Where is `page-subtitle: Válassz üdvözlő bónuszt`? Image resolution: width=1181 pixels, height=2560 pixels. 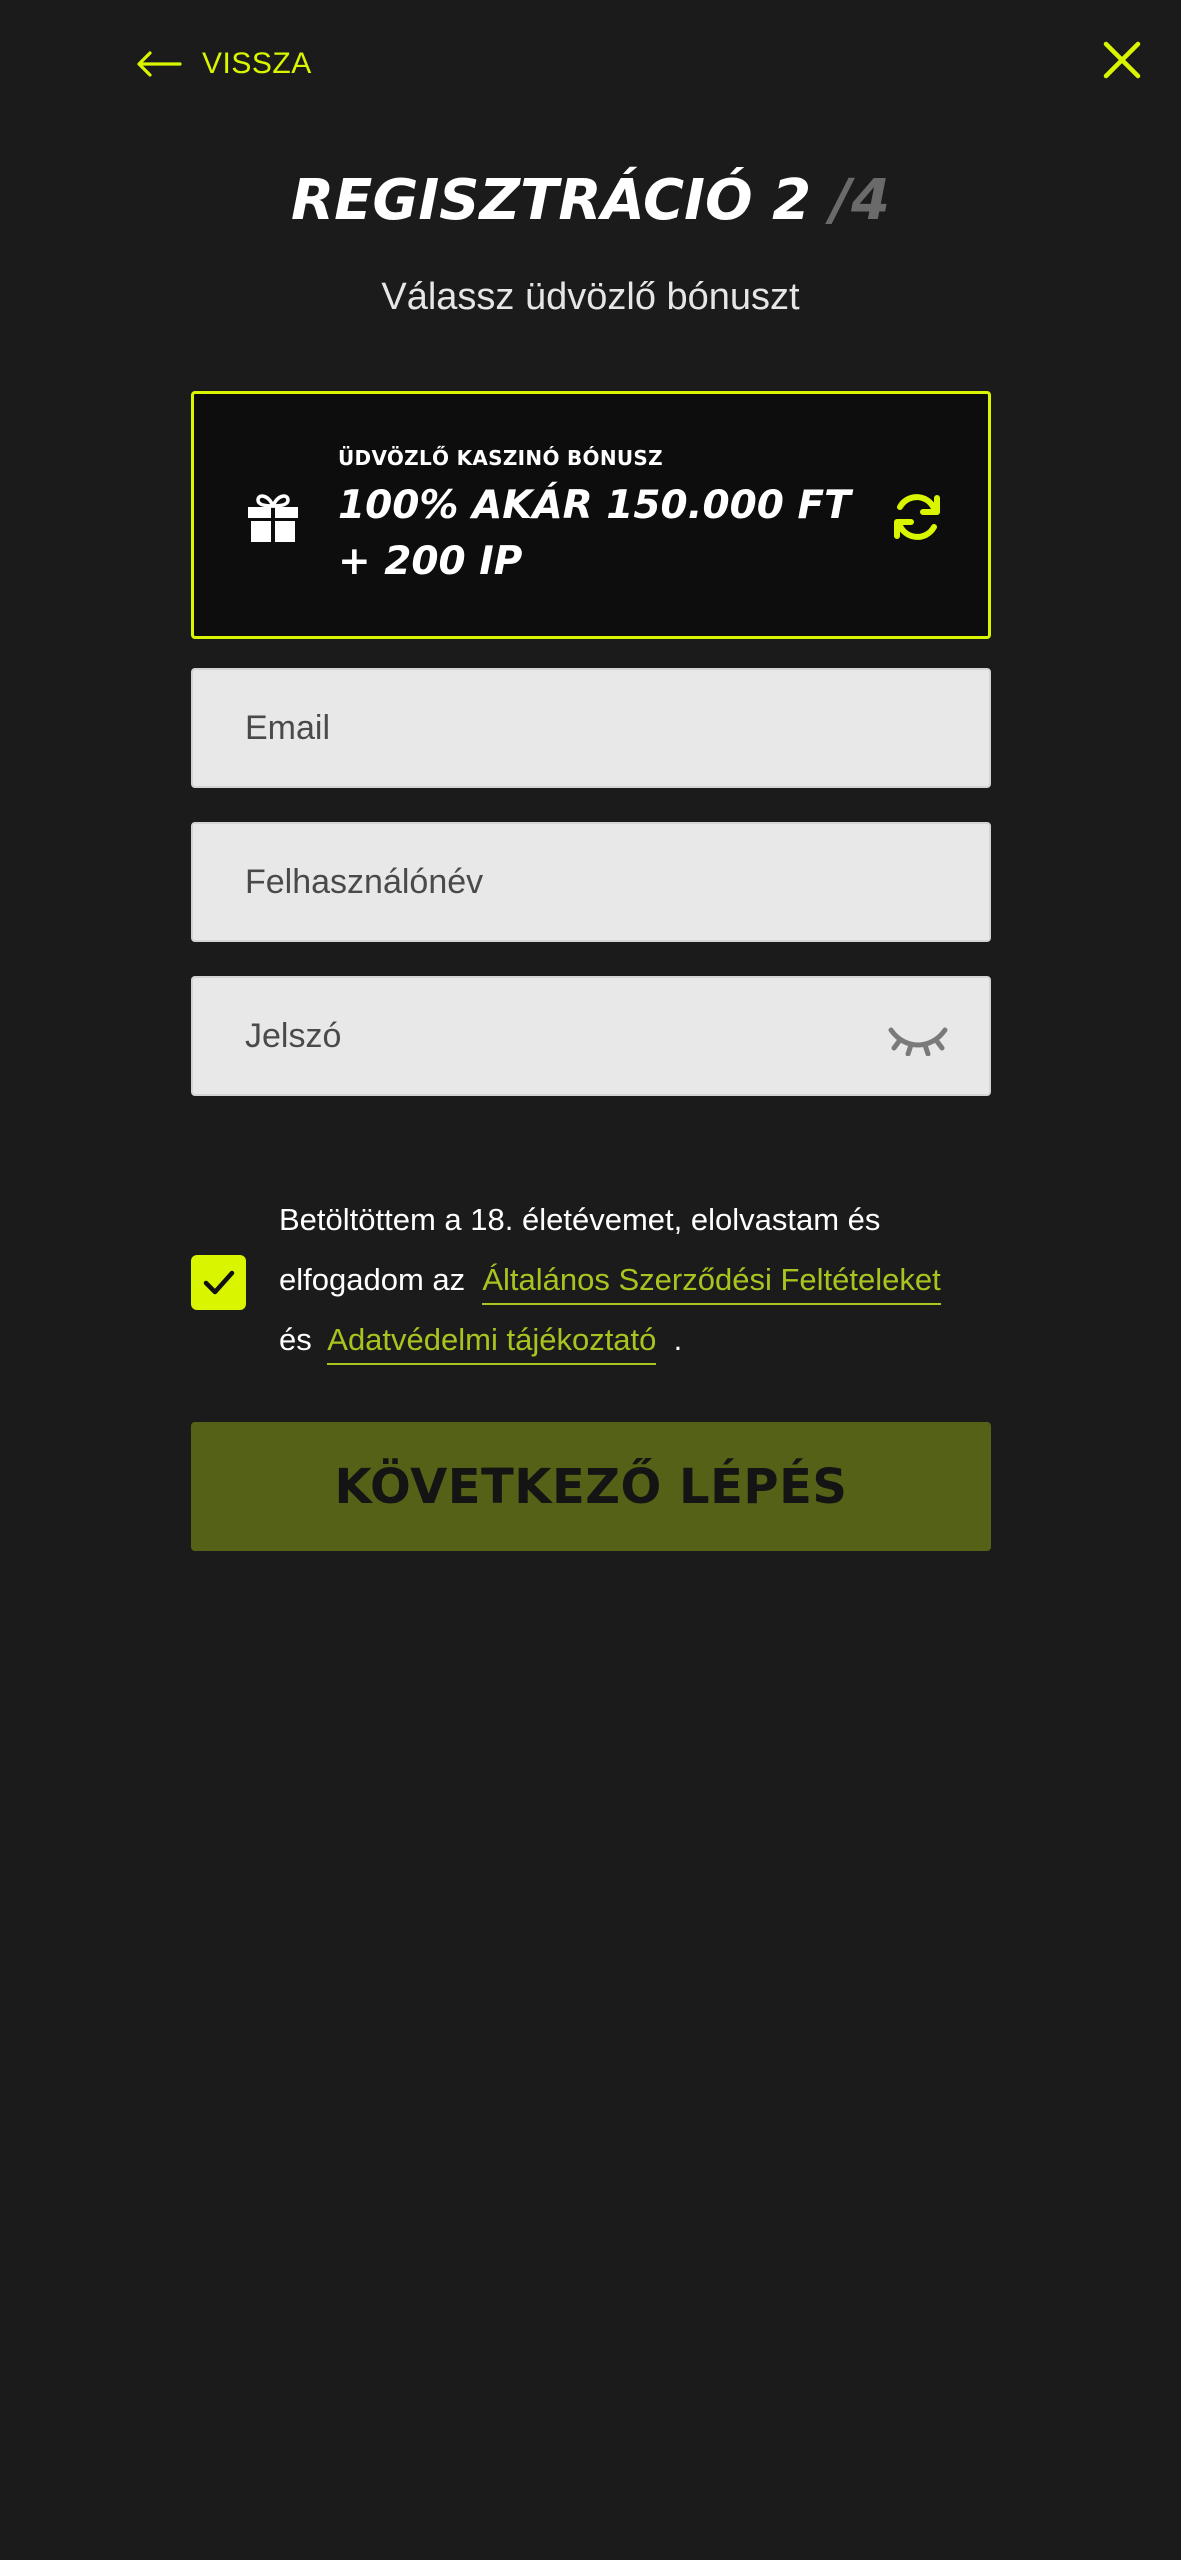
page-subtitle: Válassz üdvözlő bónuszt is located at coordinates (590, 297).